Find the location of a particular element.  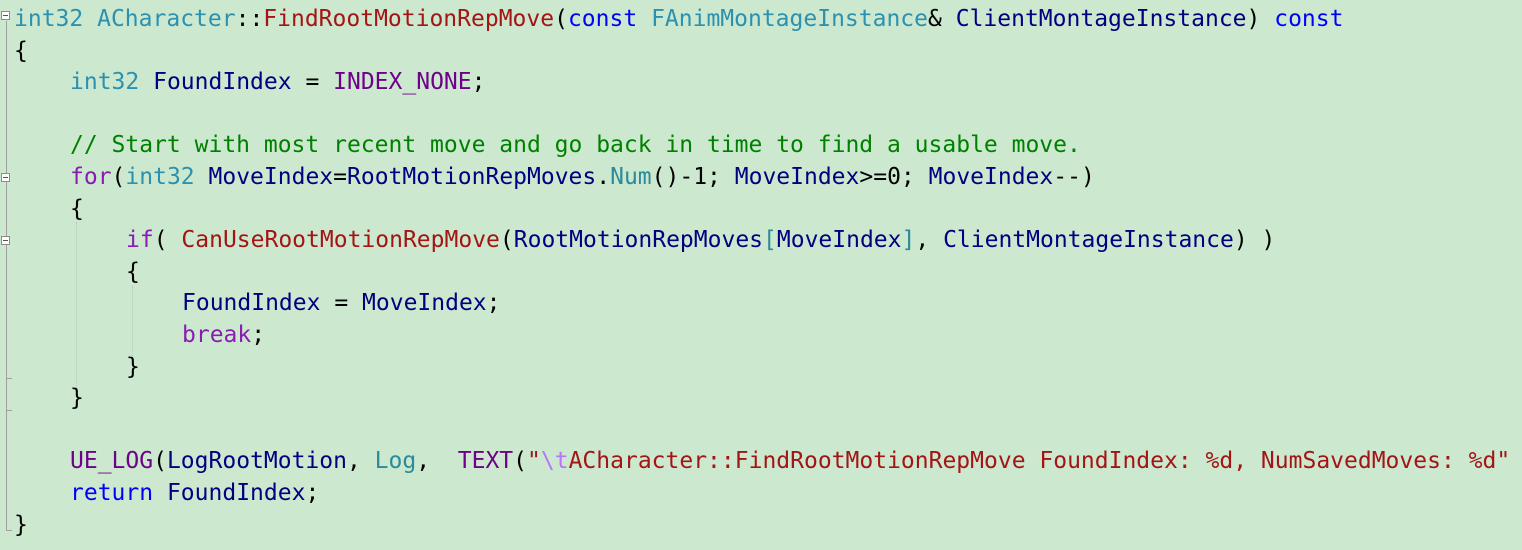

code-line: return FoundIndex; is located at coordinates (194, 493).